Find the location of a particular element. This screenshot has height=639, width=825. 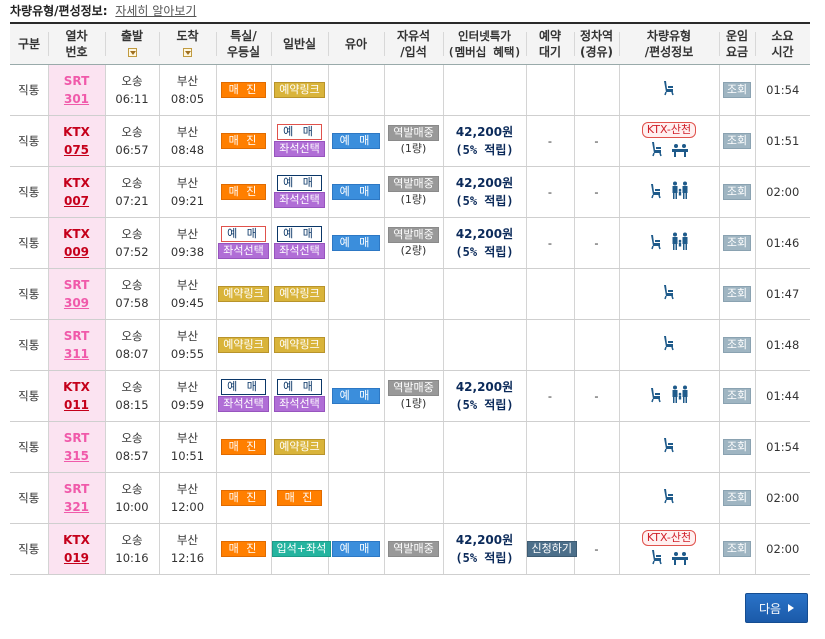

train-number-cell: SRT 315 is located at coordinates (76, 447).